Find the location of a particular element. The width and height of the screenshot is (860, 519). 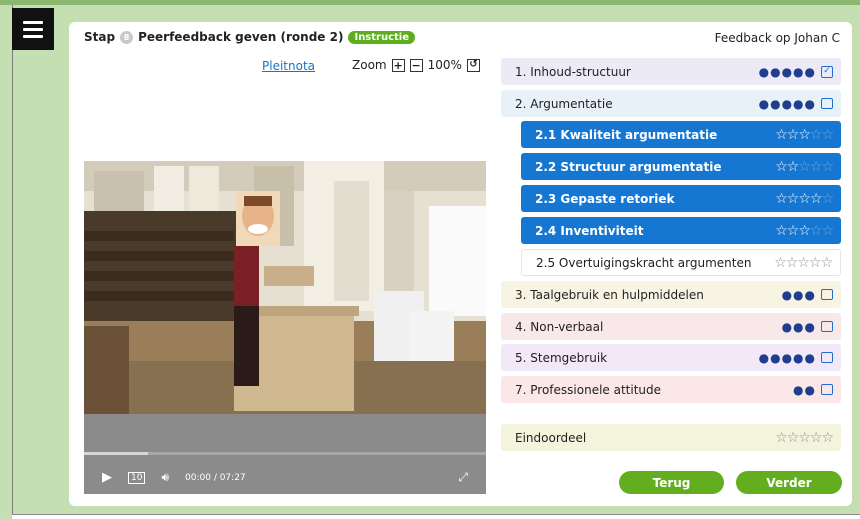

frame-bottom is located at coordinates (436, 516).